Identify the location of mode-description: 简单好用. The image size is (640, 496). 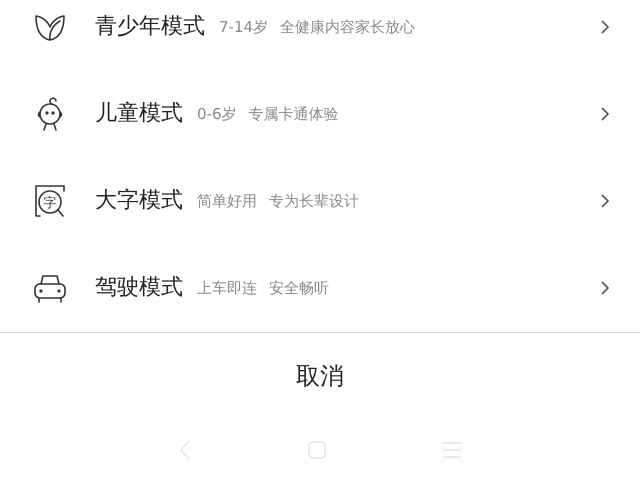
(227, 201).